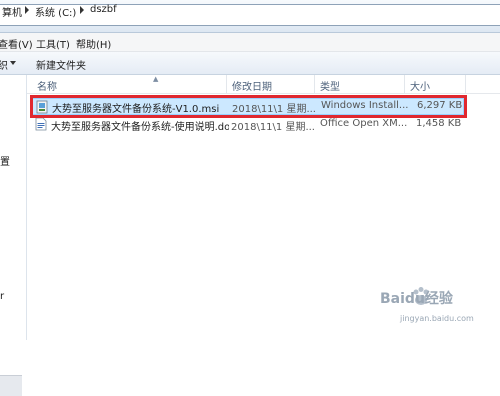  I want to click on nav-item: 置, so click(5, 160).